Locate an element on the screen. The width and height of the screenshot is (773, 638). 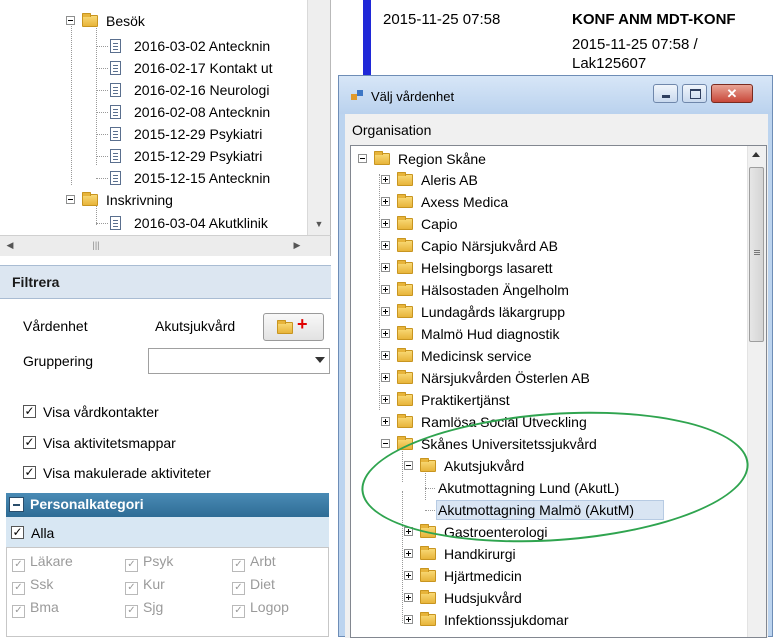
staff-checkbox: ✓ Psyk is located at coordinates (149, 562).